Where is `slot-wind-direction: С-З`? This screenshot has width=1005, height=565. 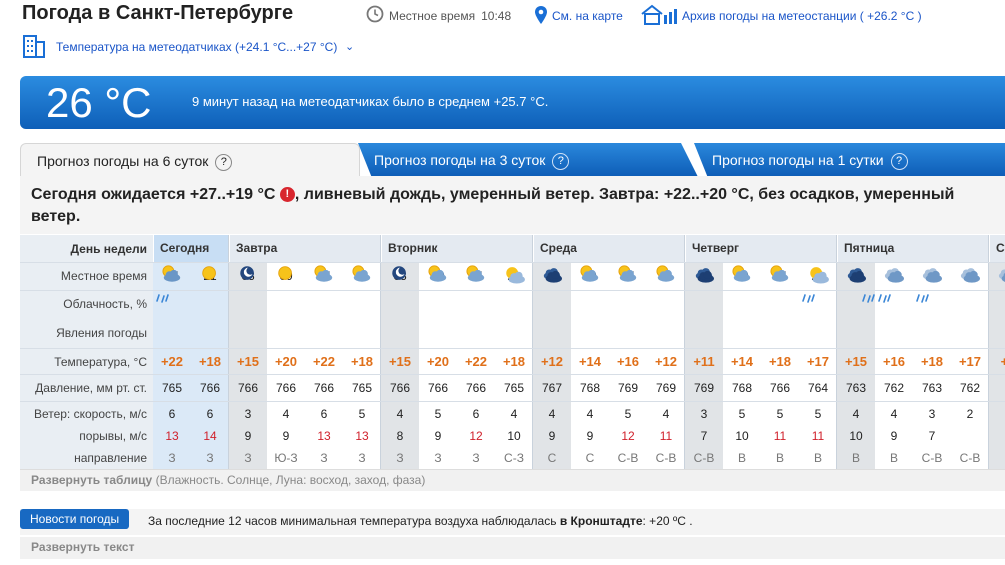
slot-wind-direction: С-З is located at coordinates (514, 458).